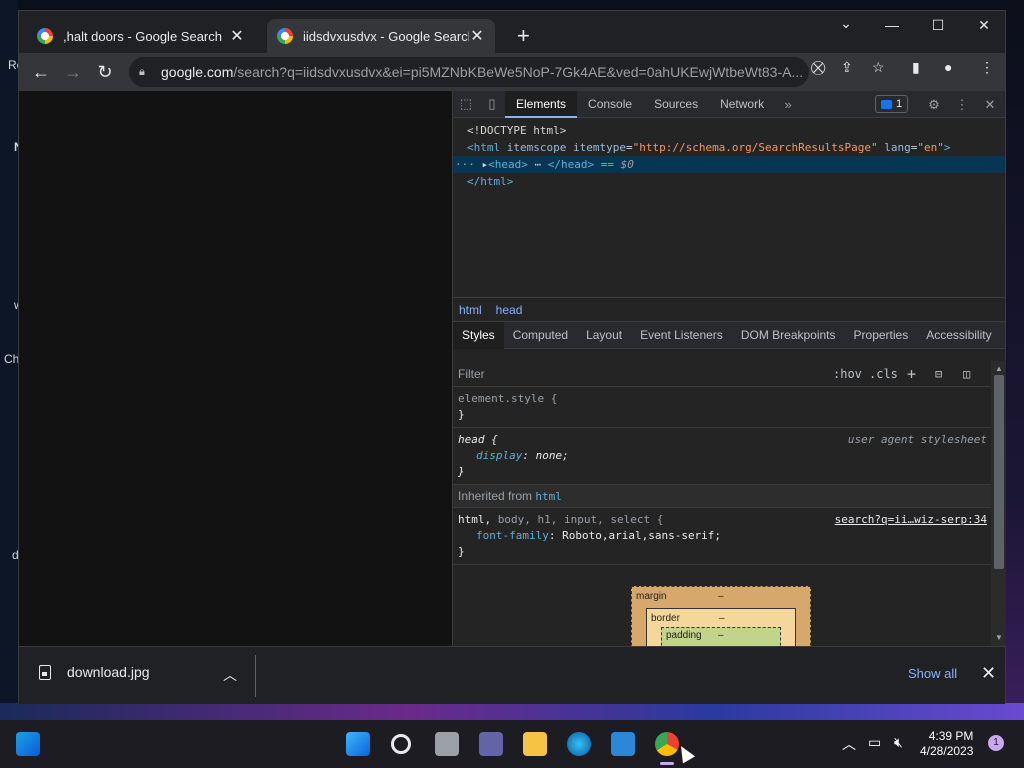 Image resolution: width=1024 pixels, height=768 pixels. What do you see at coordinates (962, 105) in the screenshot?
I see `devtools-kebab-icon: ⋮` at bounding box center [962, 105].